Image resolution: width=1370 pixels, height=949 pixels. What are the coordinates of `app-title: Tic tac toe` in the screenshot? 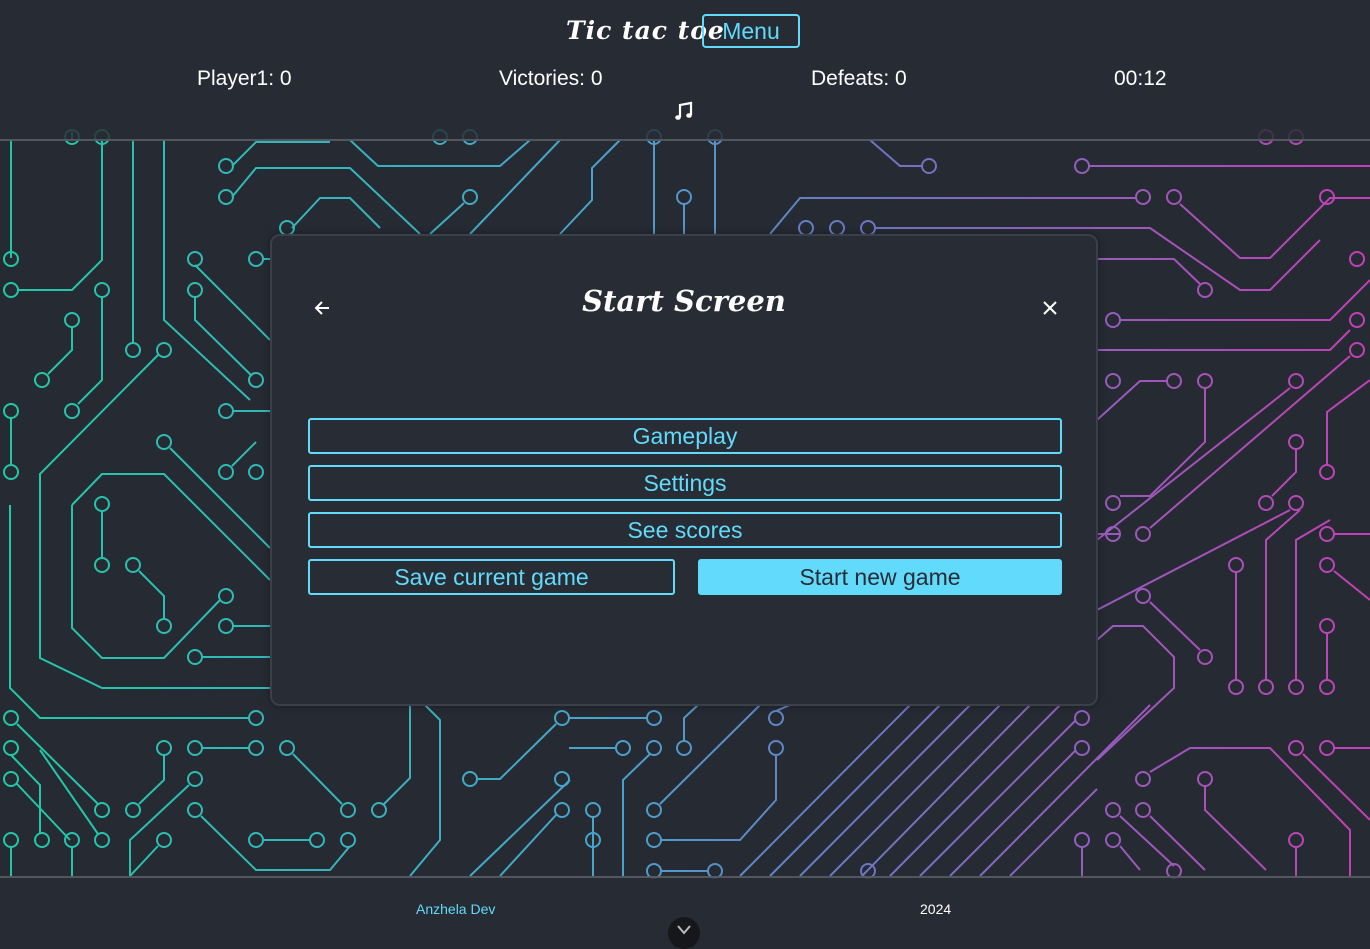 It's located at (645, 30).